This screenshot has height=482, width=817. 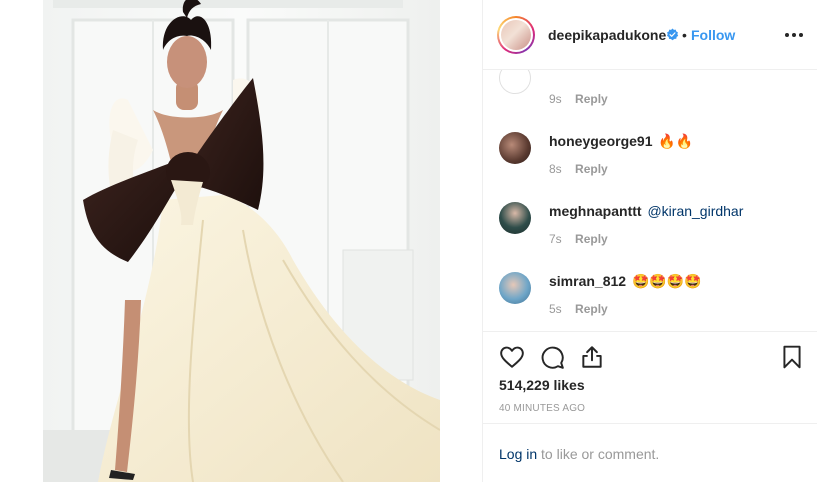 I want to click on comment-time: 9s, so click(x=555, y=99).